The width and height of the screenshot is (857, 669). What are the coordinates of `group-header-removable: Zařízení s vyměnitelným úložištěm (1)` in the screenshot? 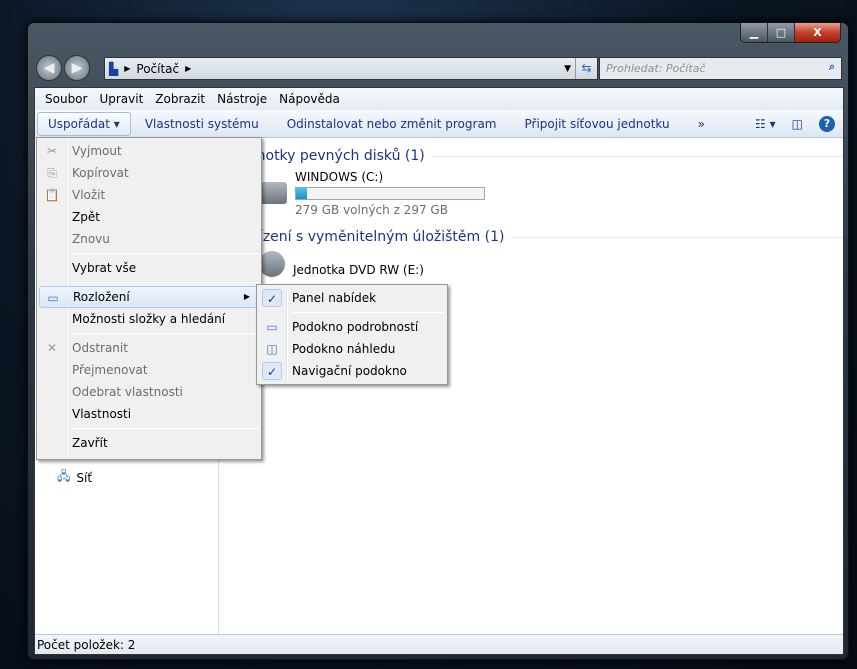 It's located at (539, 237).